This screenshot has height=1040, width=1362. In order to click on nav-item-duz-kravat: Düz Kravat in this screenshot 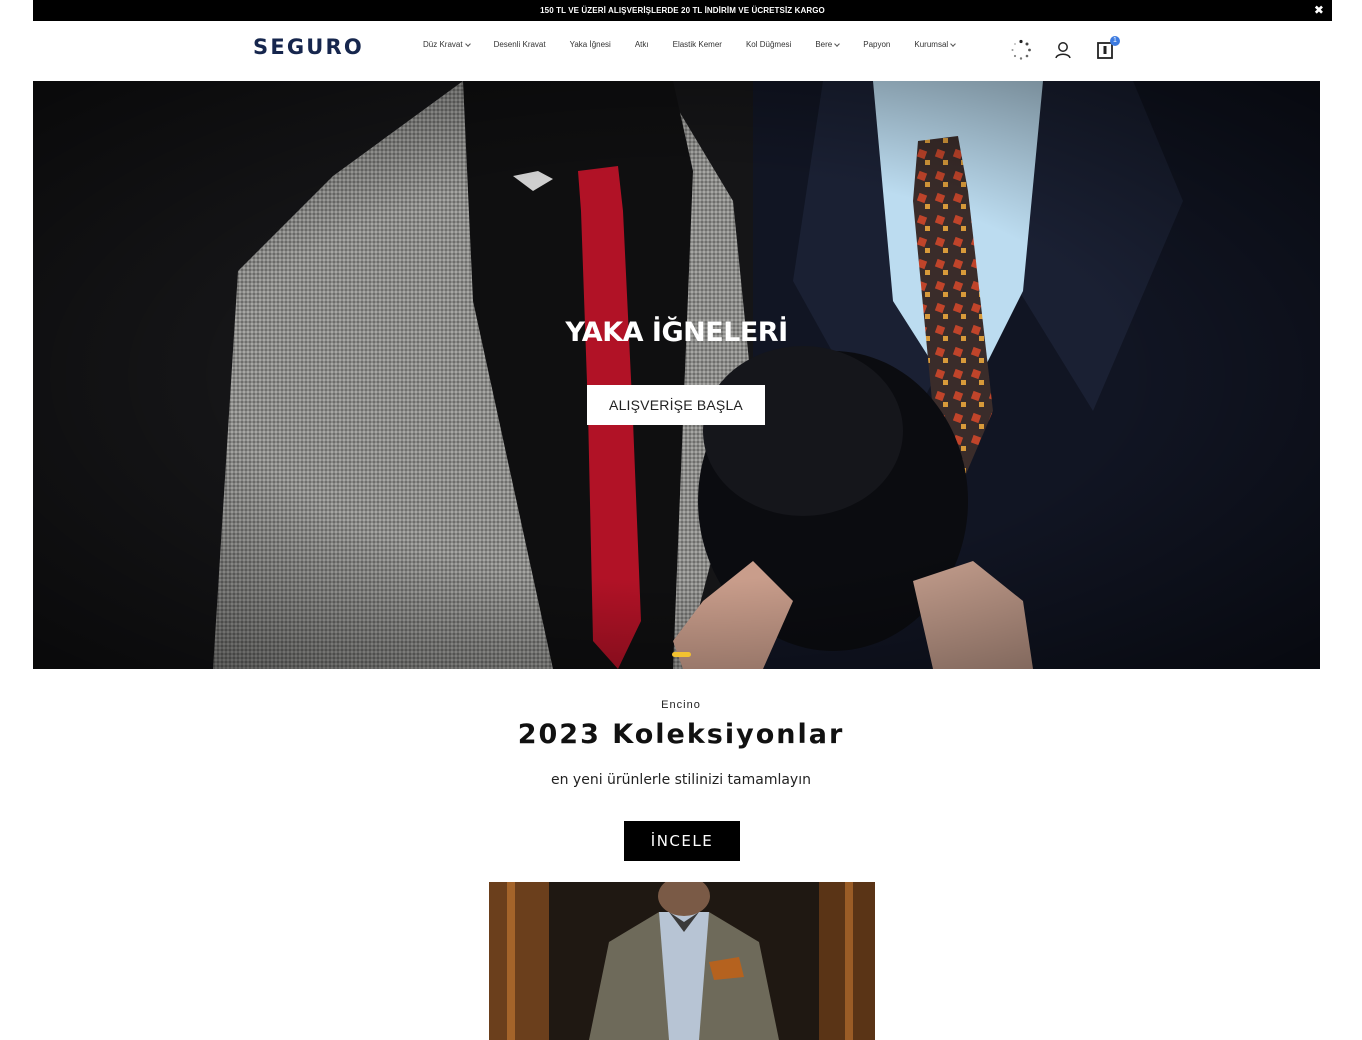, I will do `click(447, 44)`.